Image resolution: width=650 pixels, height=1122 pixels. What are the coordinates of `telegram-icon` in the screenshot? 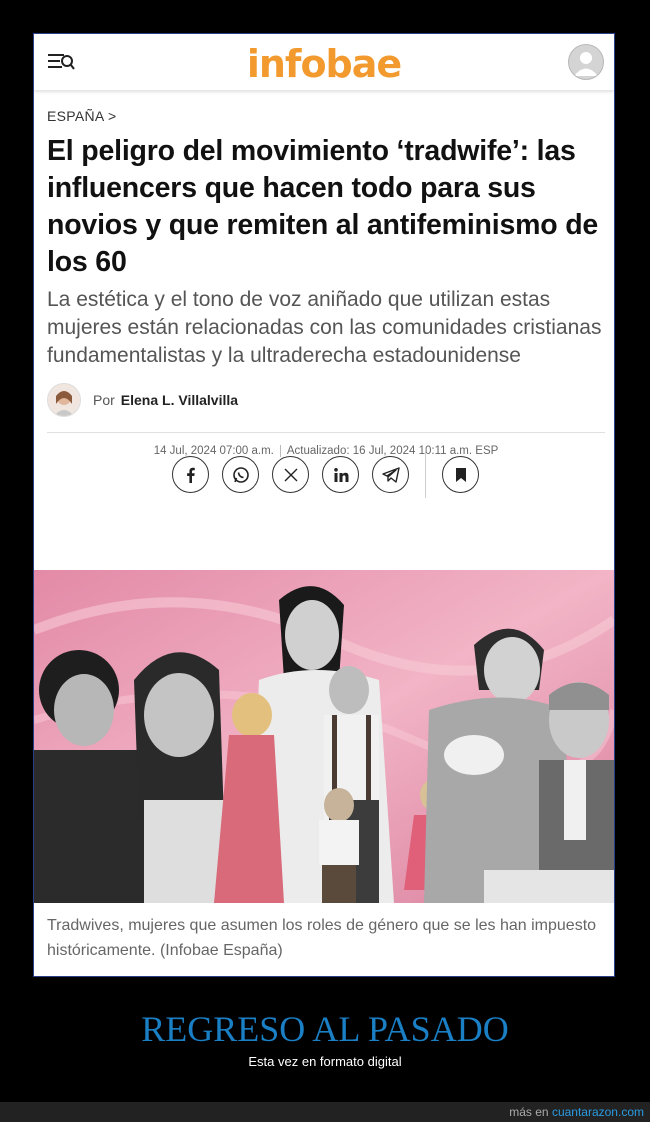 It's located at (390, 474).